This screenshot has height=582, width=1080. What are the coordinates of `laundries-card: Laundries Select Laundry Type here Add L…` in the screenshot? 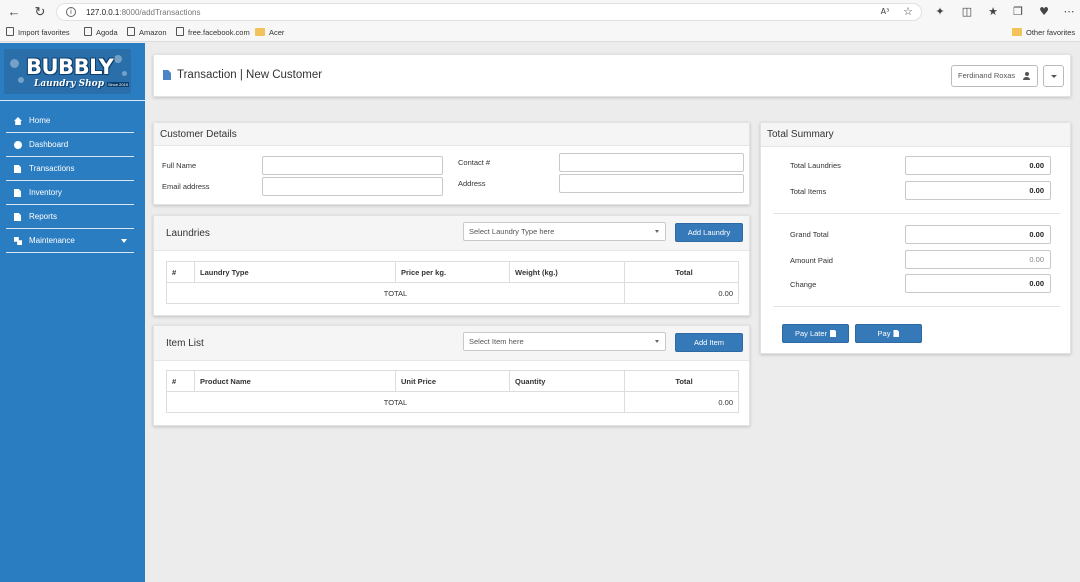 It's located at (451, 265).